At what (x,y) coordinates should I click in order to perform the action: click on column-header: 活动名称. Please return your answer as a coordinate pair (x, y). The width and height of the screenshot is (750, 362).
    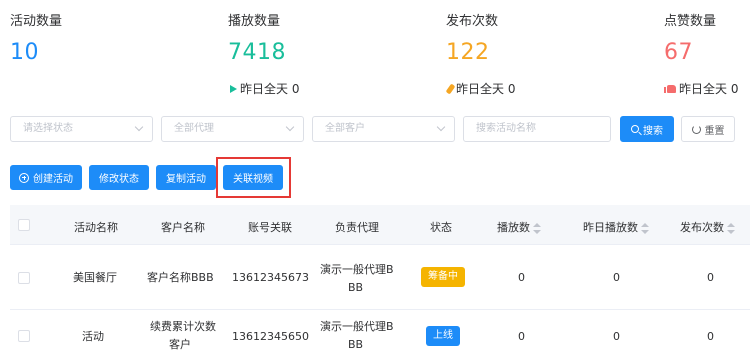
    Looking at the image, I should click on (96, 227).